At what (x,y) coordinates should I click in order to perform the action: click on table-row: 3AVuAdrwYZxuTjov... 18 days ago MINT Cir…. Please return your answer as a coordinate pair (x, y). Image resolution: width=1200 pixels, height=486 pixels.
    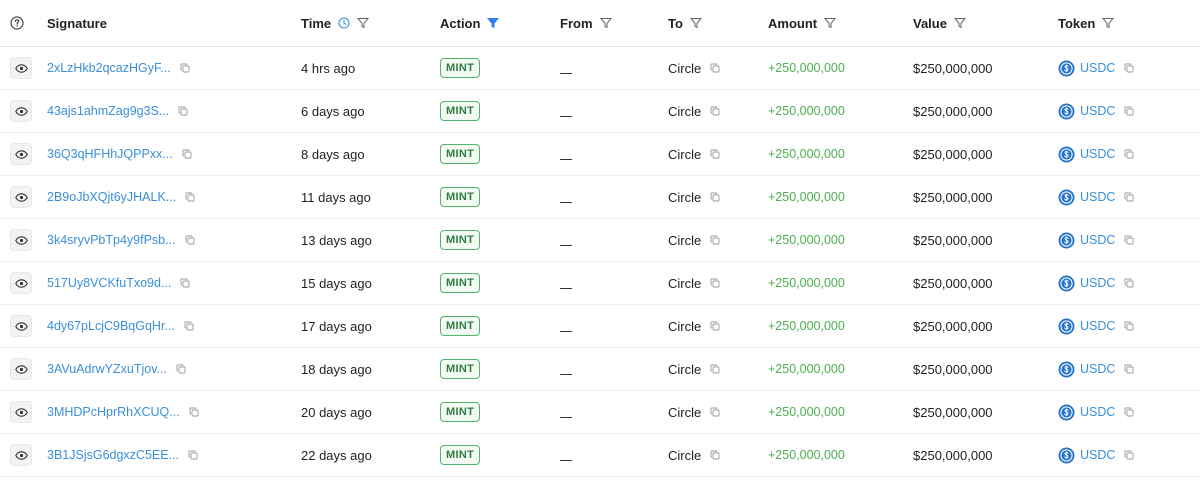
    Looking at the image, I should click on (600, 369).